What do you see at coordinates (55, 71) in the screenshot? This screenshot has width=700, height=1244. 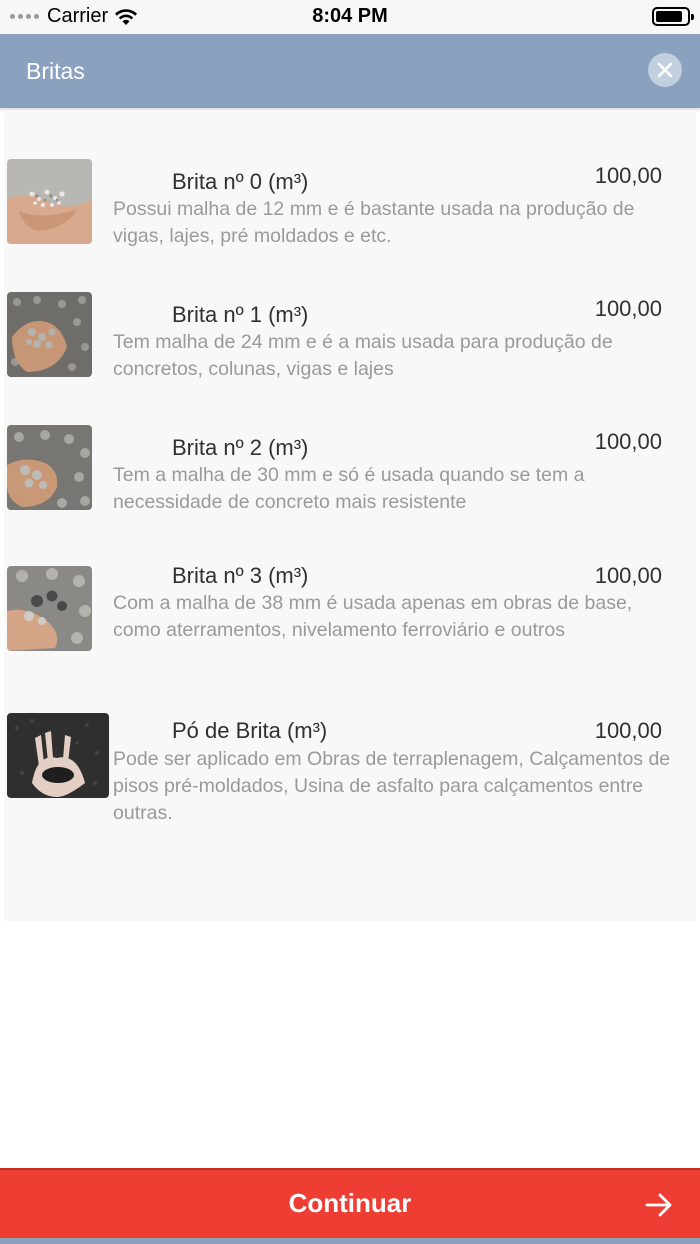 I see `page-title: Britas` at bounding box center [55, 71].